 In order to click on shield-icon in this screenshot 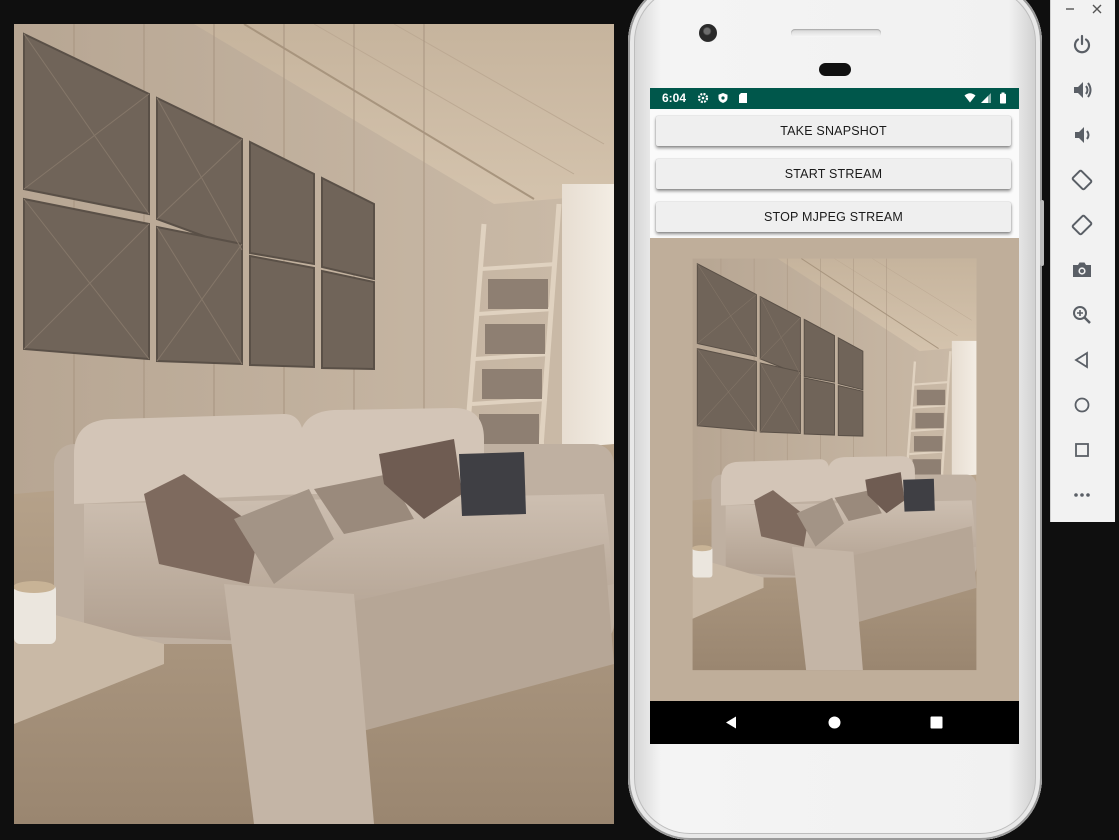, I will do `click(723, 98)`.